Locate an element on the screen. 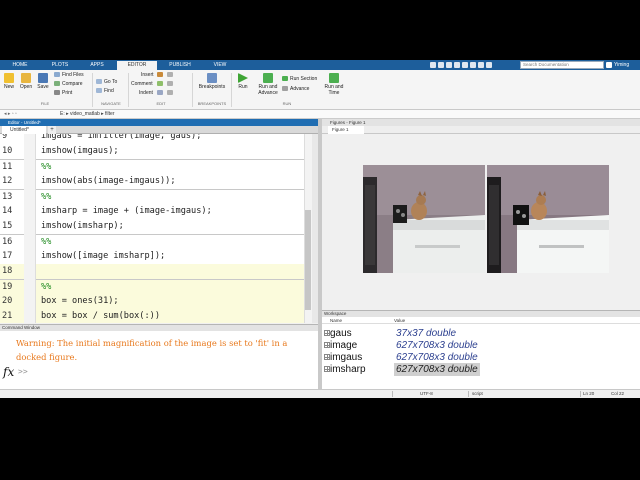 This screenshot has width=640, height=480. line-number: 13 is located at coordinates (7, 197).